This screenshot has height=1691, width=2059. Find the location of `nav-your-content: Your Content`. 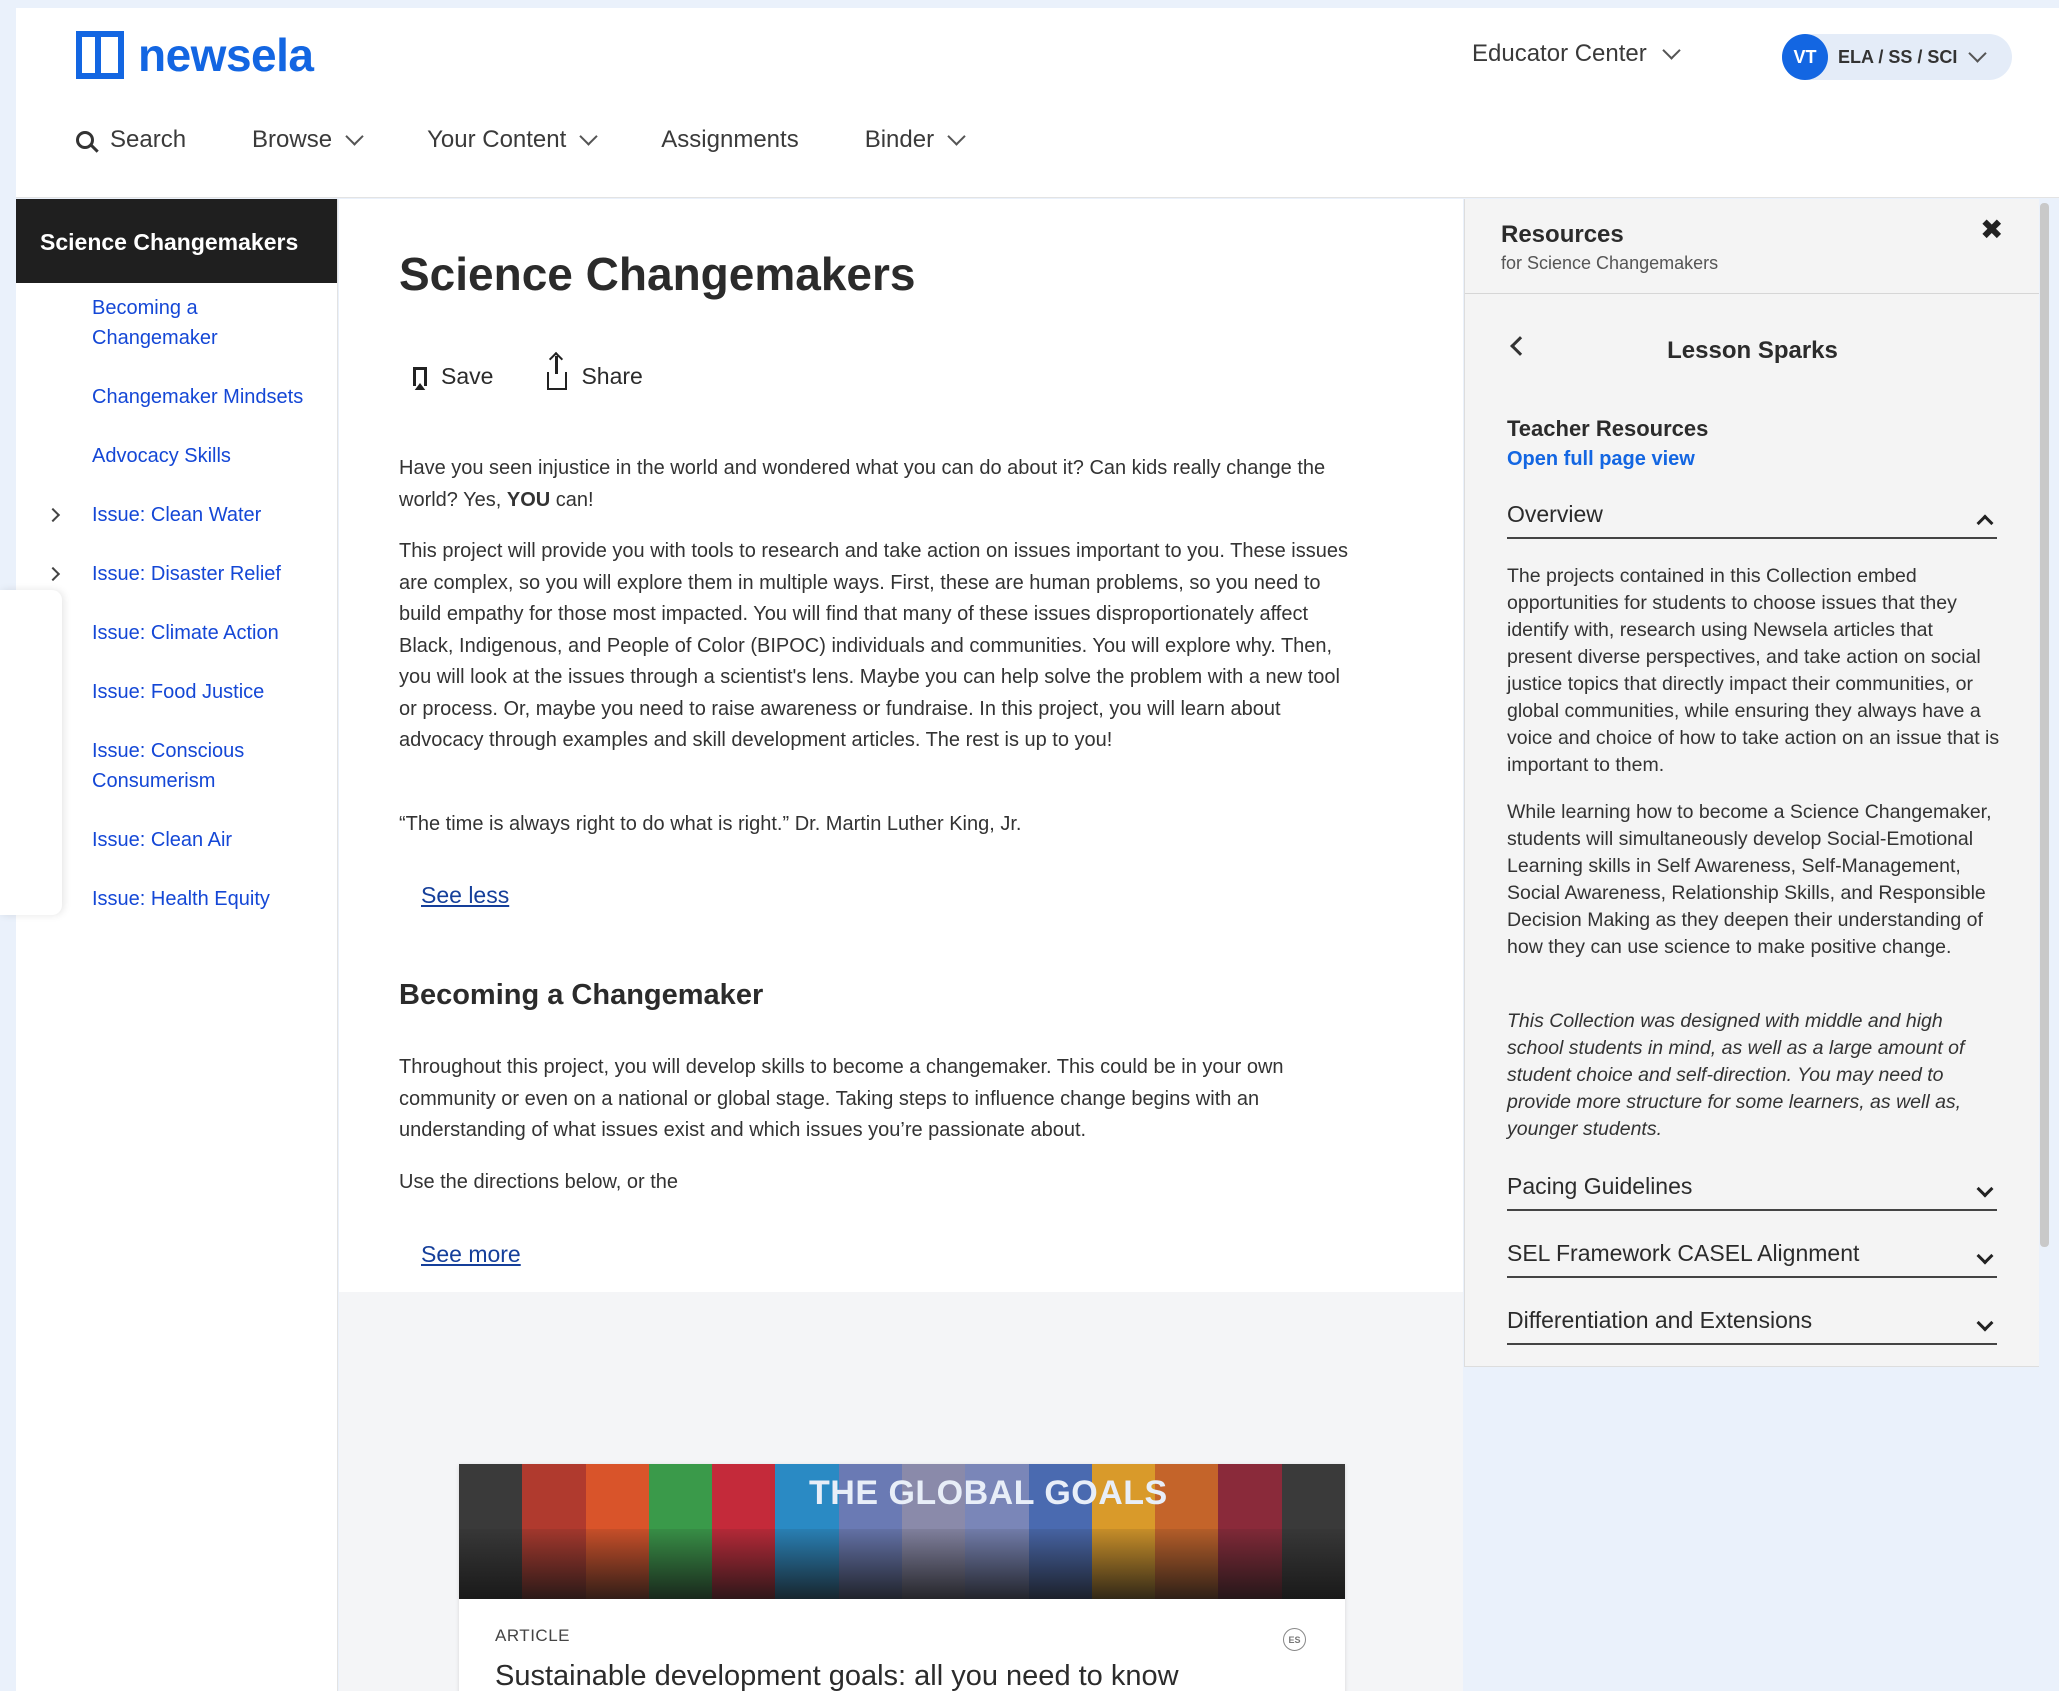

nav-your-content: Your Content is located at coordinates (512, 140).